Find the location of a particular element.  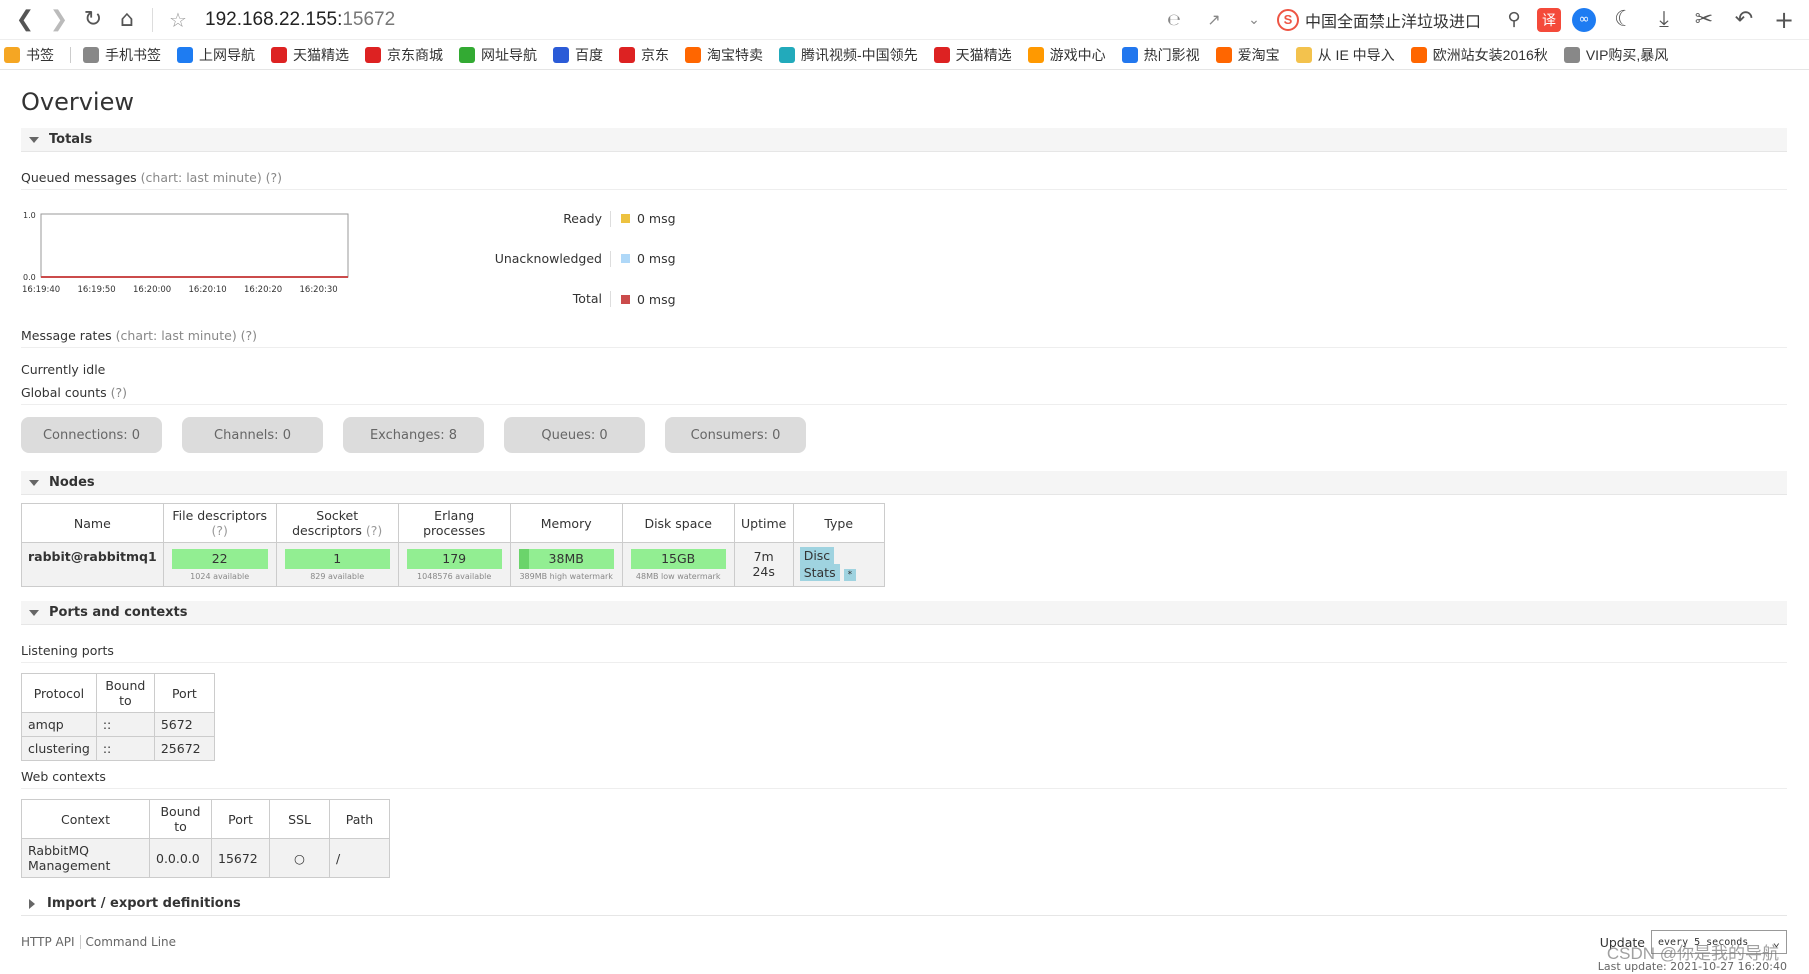

home-icon: ⌂ is located at coordinates (127, 20).